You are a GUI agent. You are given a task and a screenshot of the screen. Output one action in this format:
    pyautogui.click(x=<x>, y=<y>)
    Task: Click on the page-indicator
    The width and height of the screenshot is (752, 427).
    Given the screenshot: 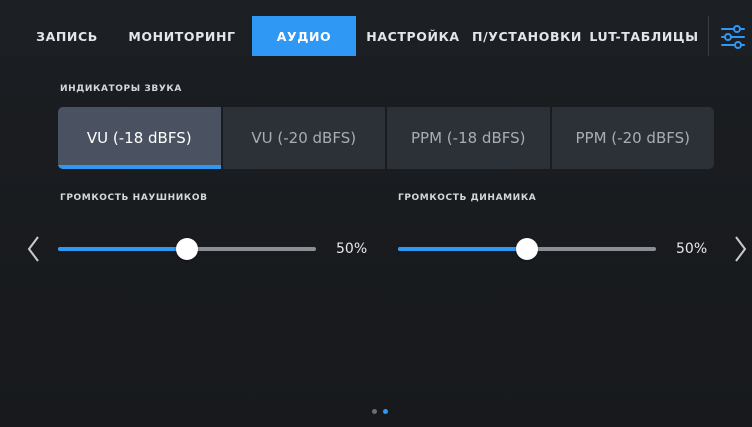 What is the action you would take?
    pyautogui.click(x=380, y=411)
    